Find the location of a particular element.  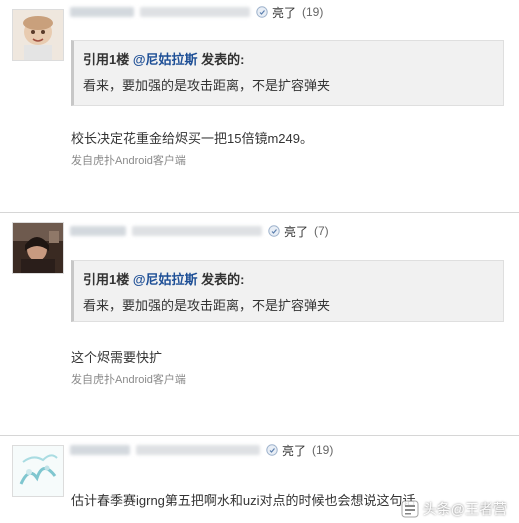

toutiao-logo-icon is located at coordinates (410, 509).